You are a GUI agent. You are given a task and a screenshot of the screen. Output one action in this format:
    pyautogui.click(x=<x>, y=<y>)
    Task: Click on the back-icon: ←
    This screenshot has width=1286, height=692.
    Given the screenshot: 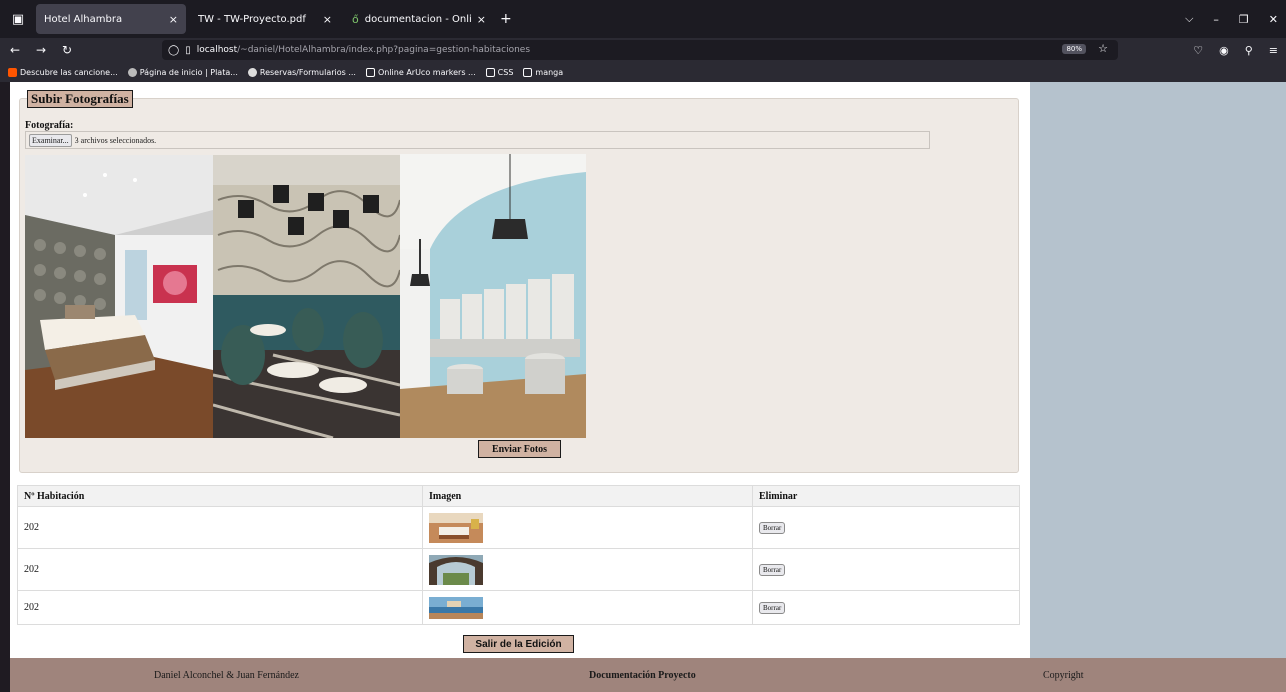 What is the action you would take?
    pyautogui.click(x=15, y=50)
    